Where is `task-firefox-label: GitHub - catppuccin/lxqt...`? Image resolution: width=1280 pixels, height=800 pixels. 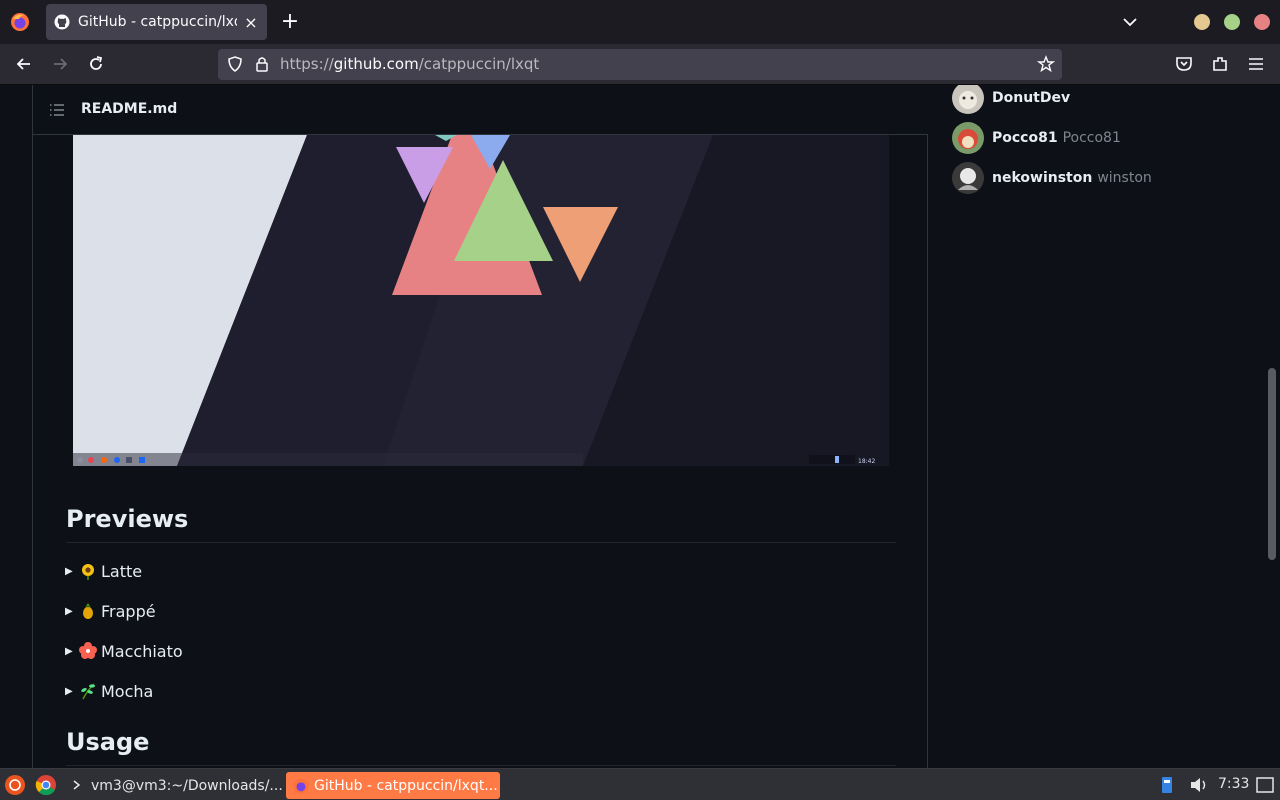 task-firefox-label: GitHub - catppuccin/lxqt... is located at coordinates (406, 785).